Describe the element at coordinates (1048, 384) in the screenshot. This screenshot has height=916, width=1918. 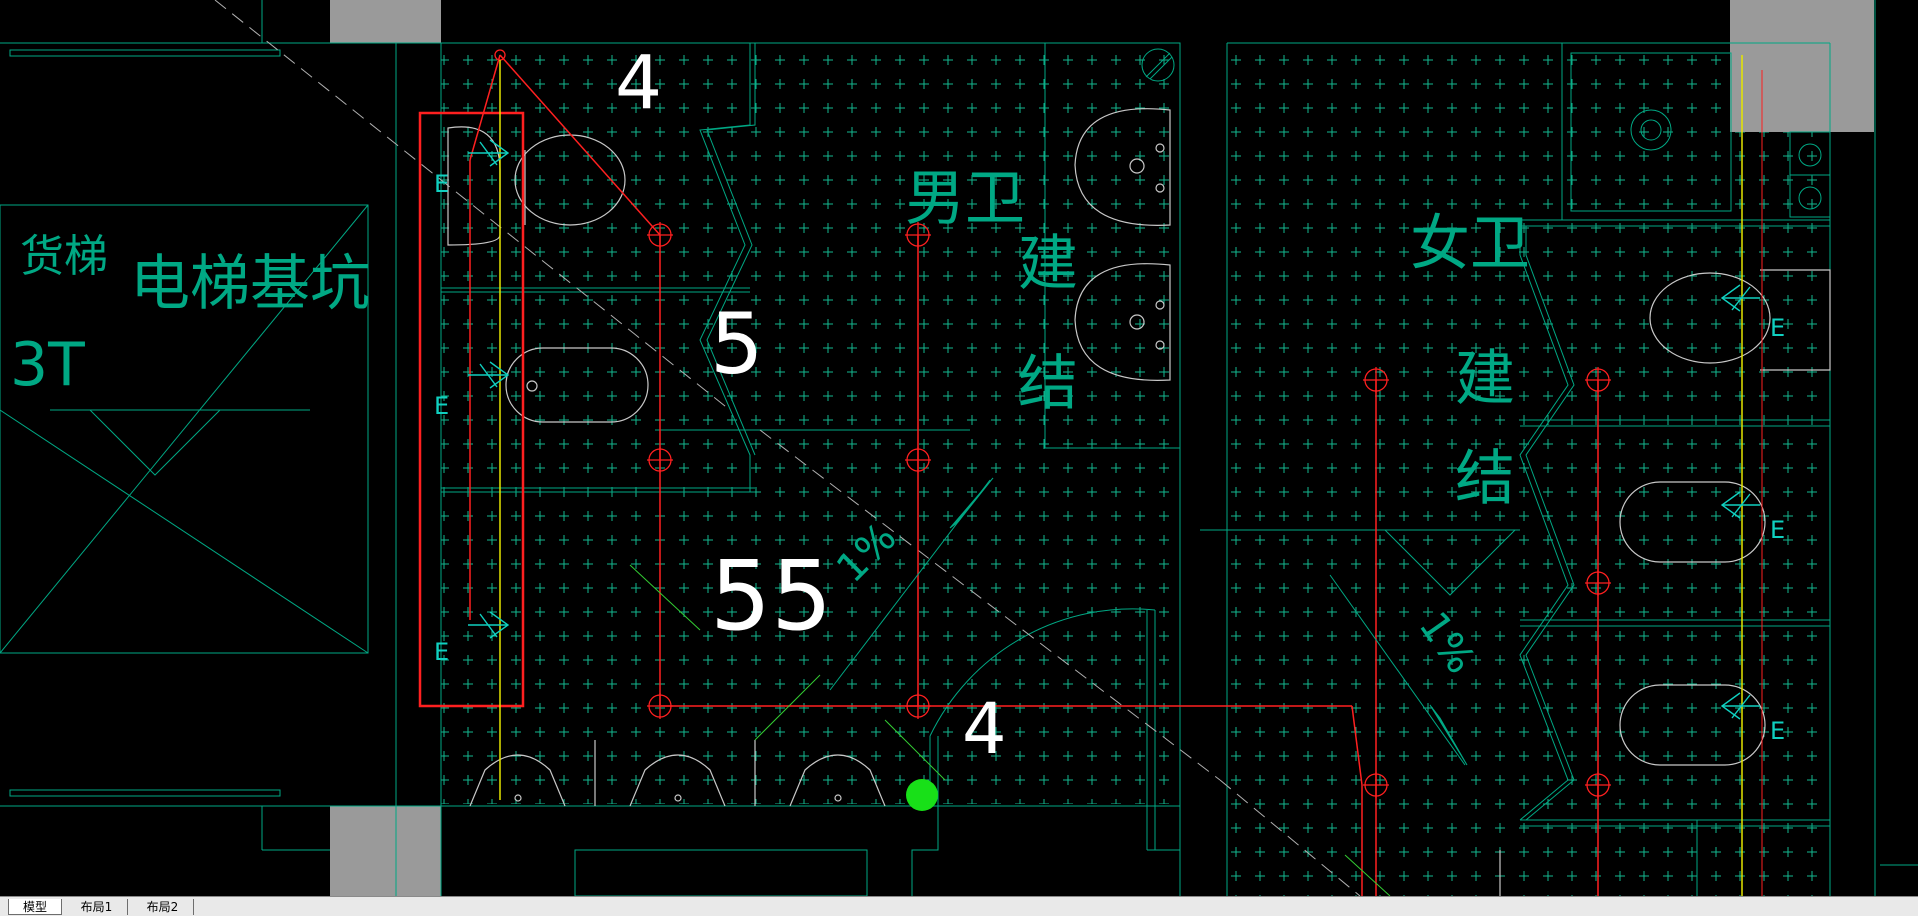
I see `label-struct-1: 结` at that location.